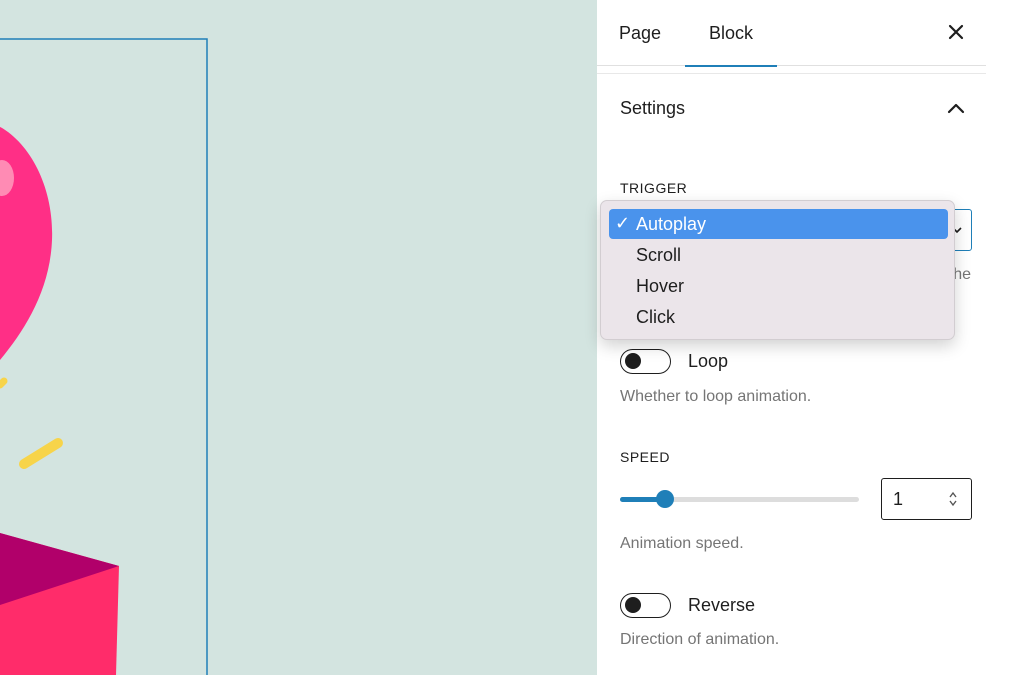  What do you see at coordinates (722, 605) in the screenshot?
I see `reverse-label: Reverse` at bounding box center [722, 605].